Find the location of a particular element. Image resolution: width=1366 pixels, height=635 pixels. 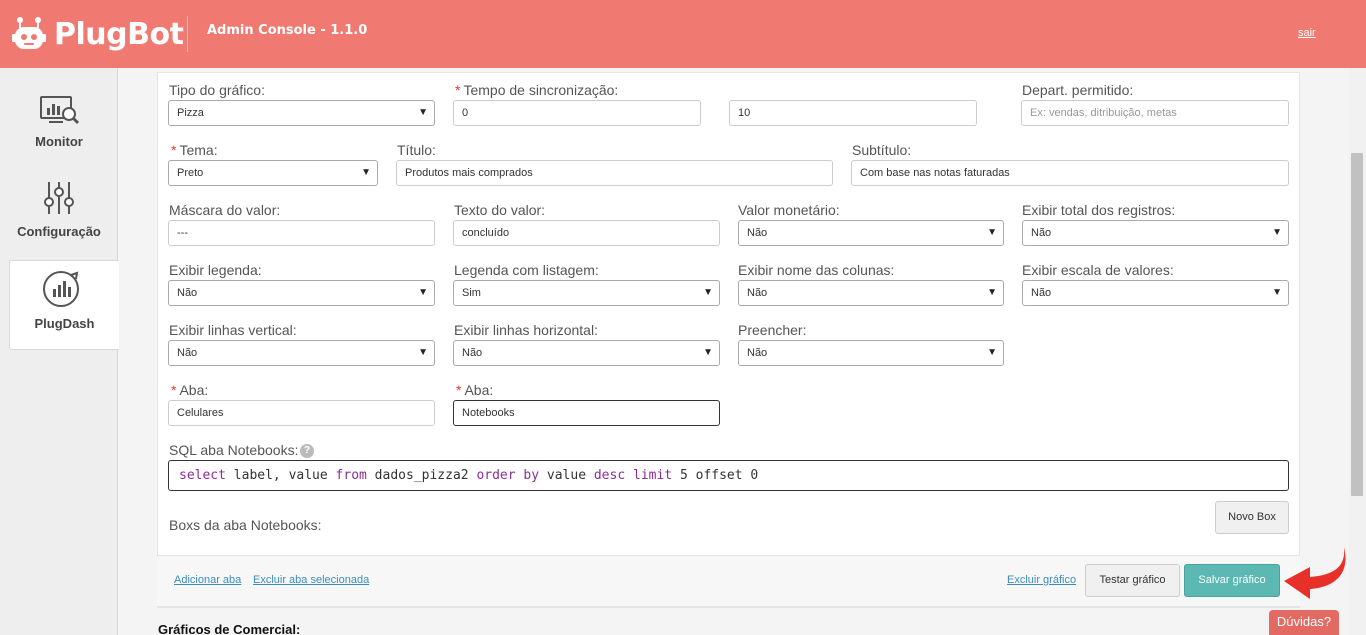

sidebar-item-label: PlugDash is located at coordinates (64, 323).